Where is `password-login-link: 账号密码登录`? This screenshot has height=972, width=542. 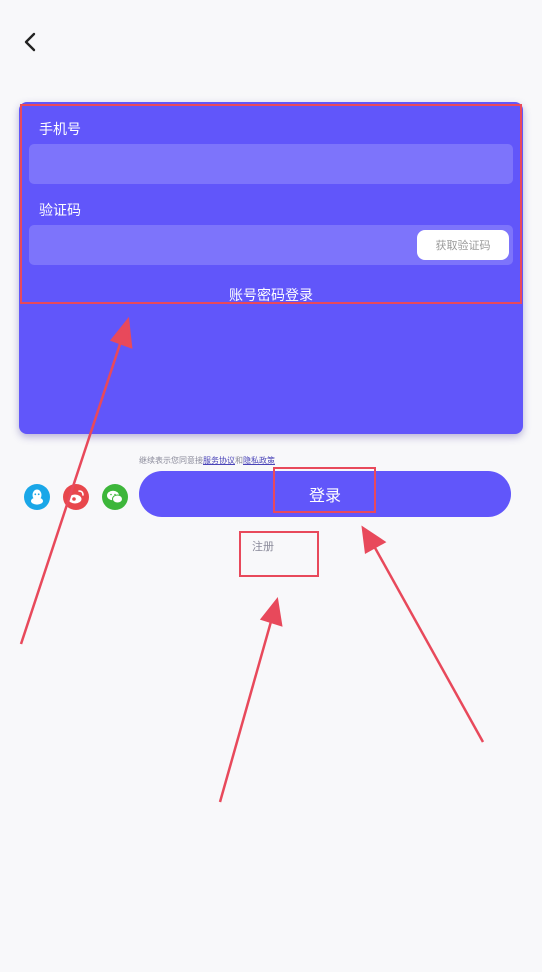
password-login-link: 账号密码登录 is located at coordinates (271, 295).